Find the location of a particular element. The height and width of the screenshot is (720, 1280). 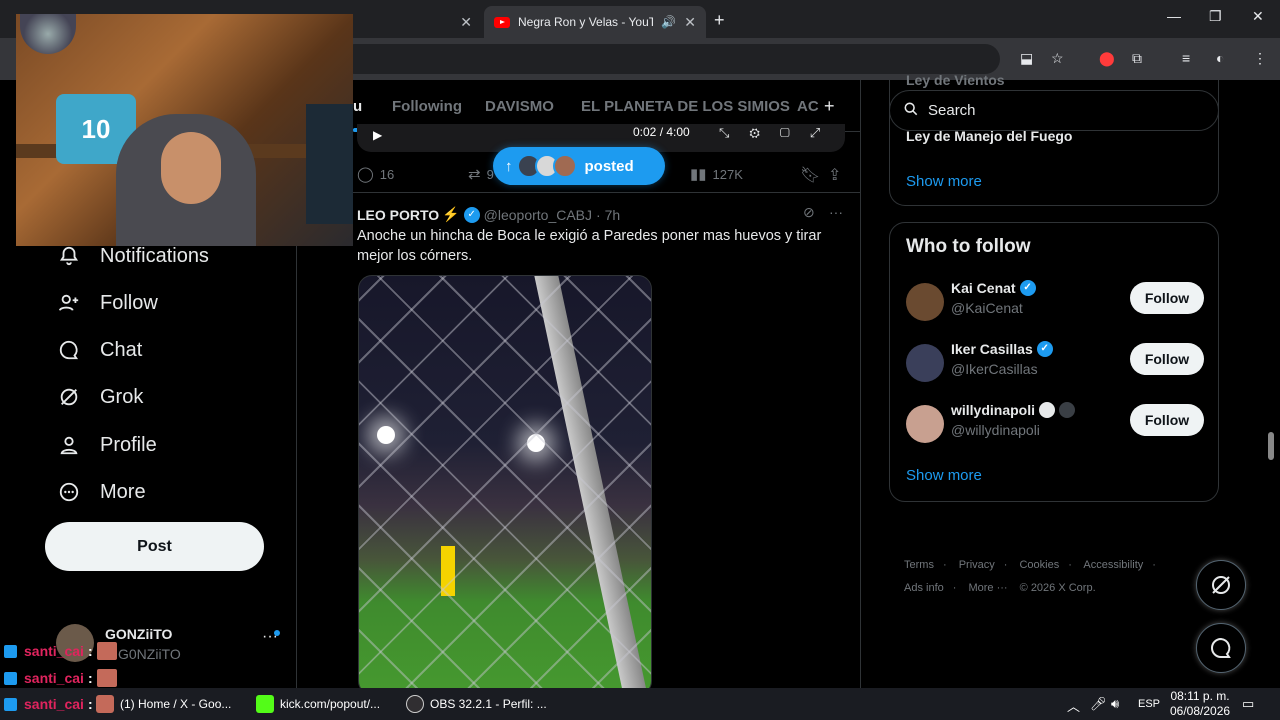

nav-notifications: Notifications is located at coordinates (132, 256).